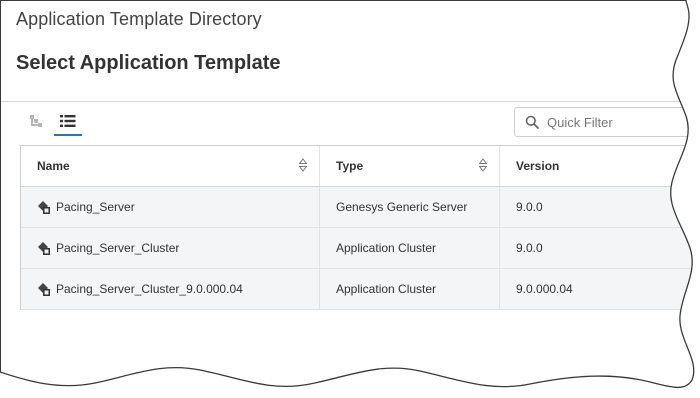 This screenshot has height=398, width=700. I want to click on cell-name: Pacing_Server_Cluster, so click(170, 248).